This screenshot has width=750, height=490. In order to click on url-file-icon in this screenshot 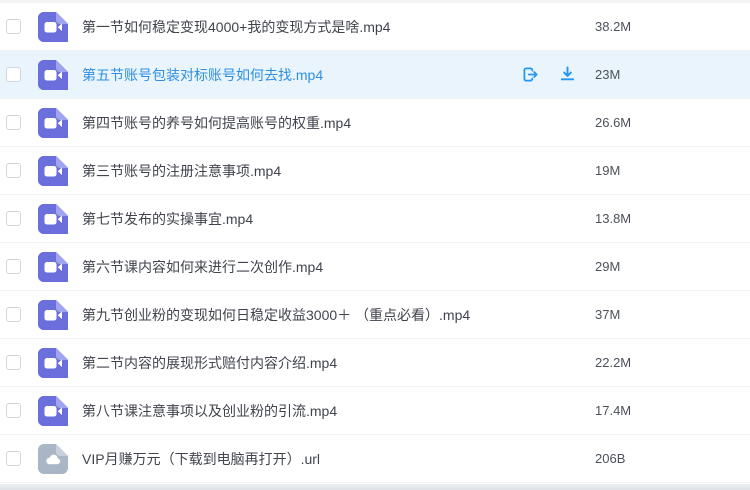, I will do `click(53, 458)`.